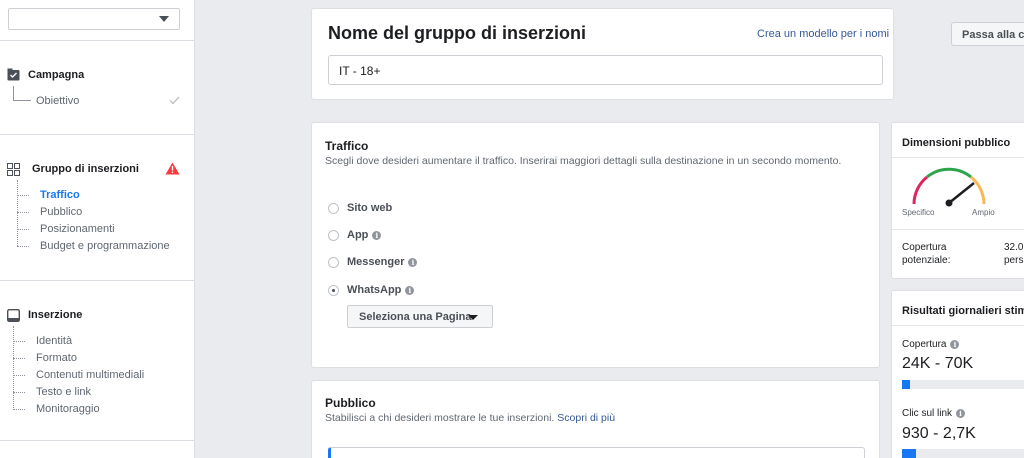 This screenshot has height=458, width=1024. I want to click on sidebar-item-audience: Pubblico, so click(61, 212).